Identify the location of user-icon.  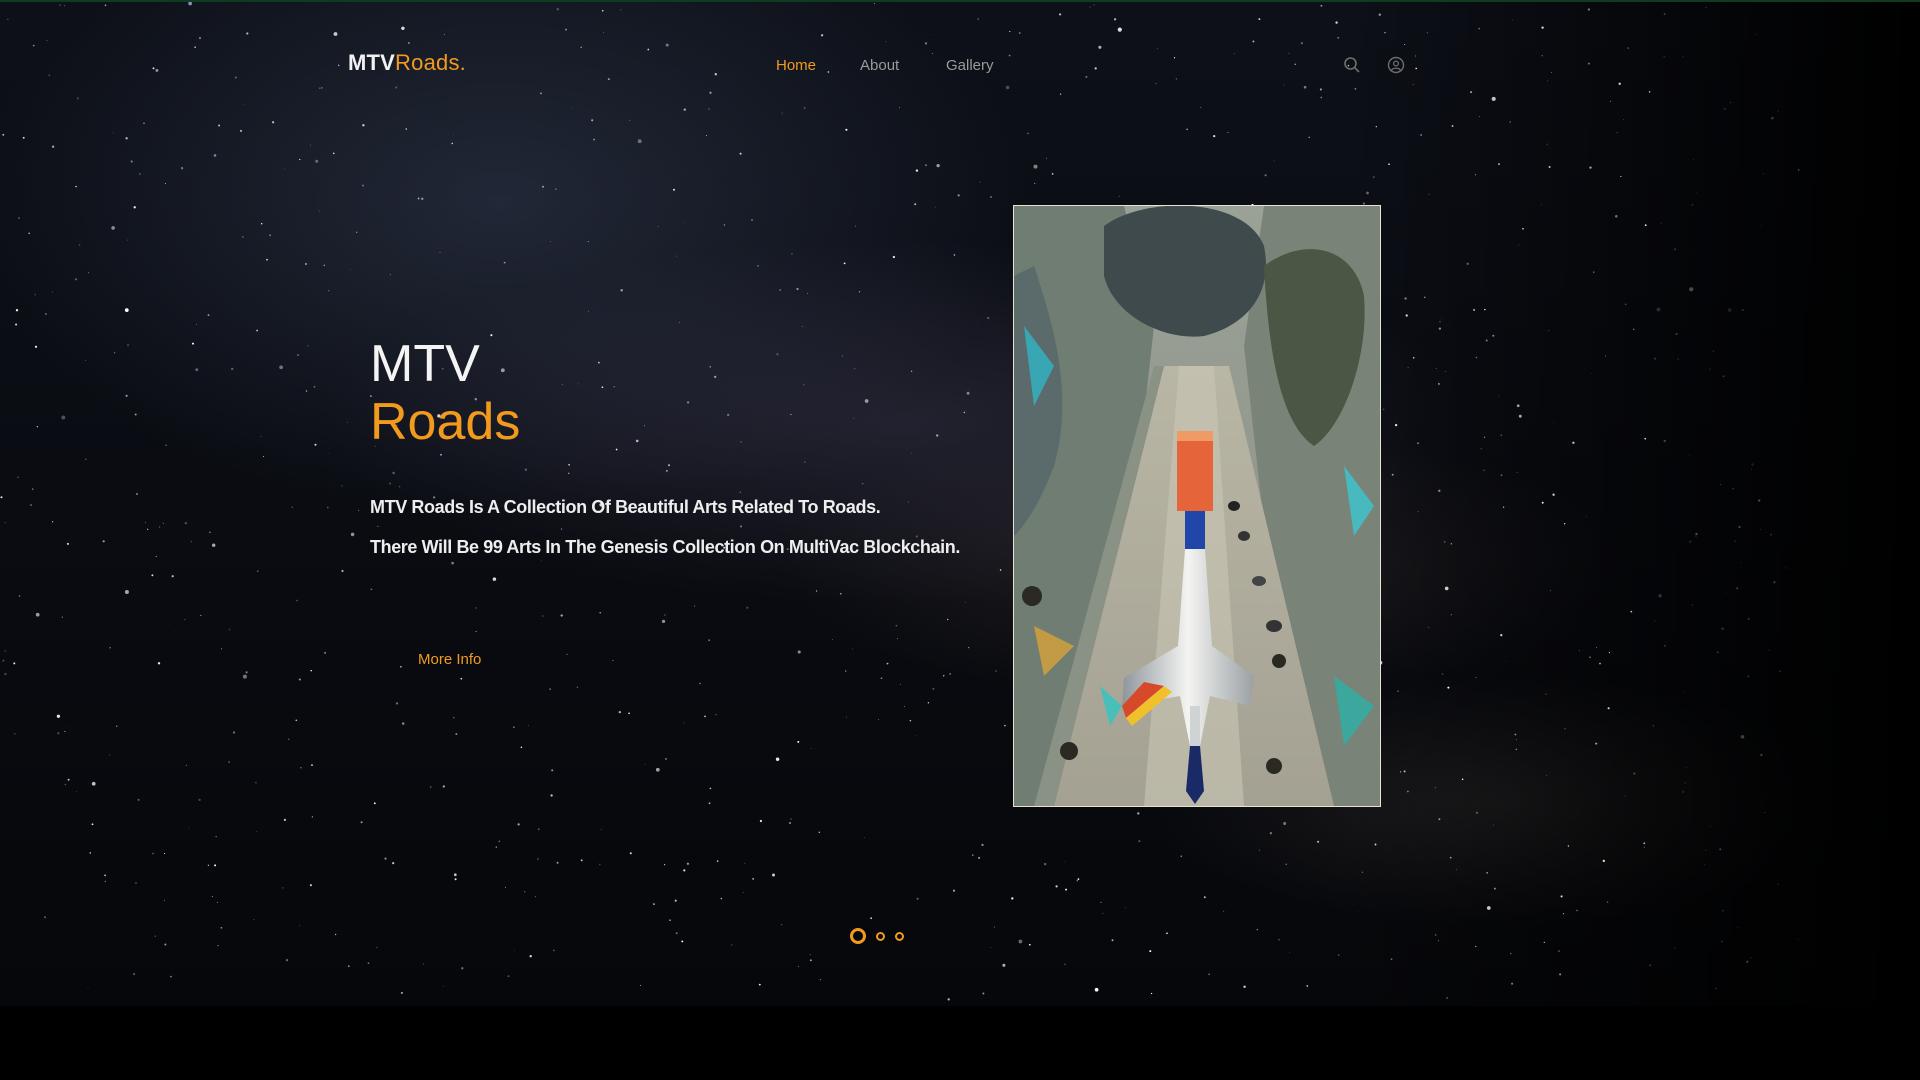
(1396, 65).